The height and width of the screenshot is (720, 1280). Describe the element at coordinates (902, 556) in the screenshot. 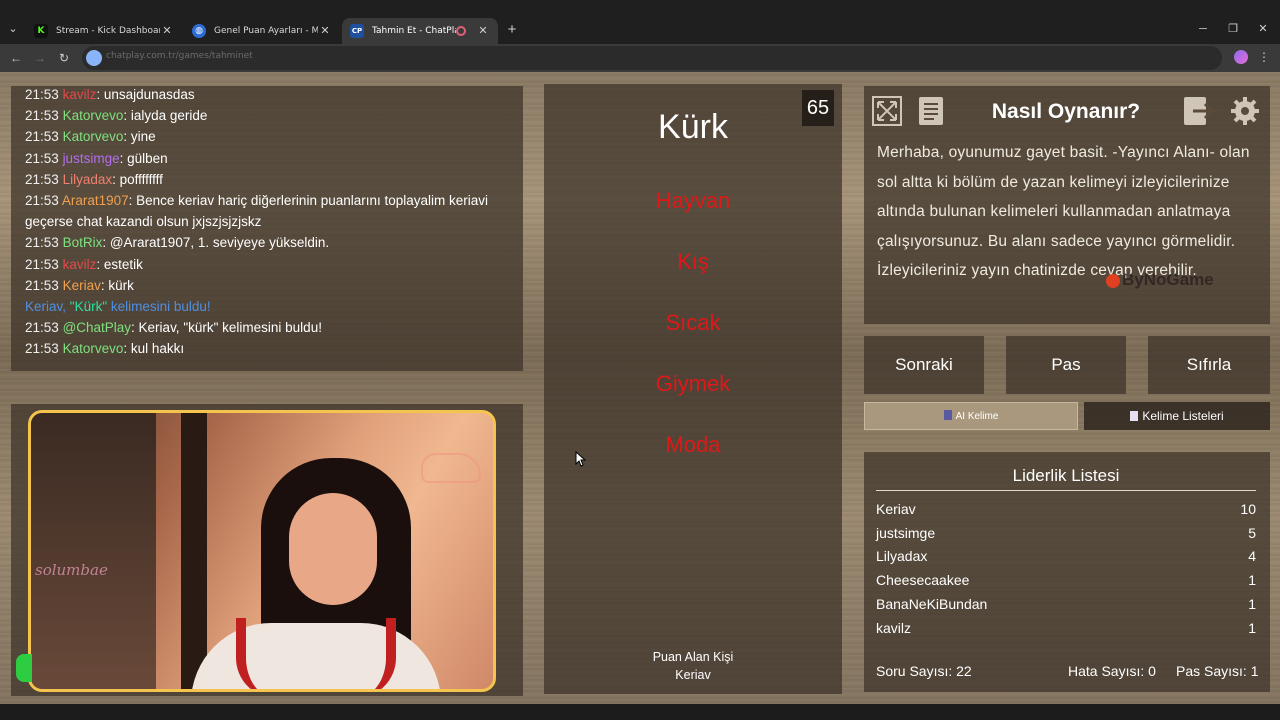

I see `player-name: Lilyadax` at that location.